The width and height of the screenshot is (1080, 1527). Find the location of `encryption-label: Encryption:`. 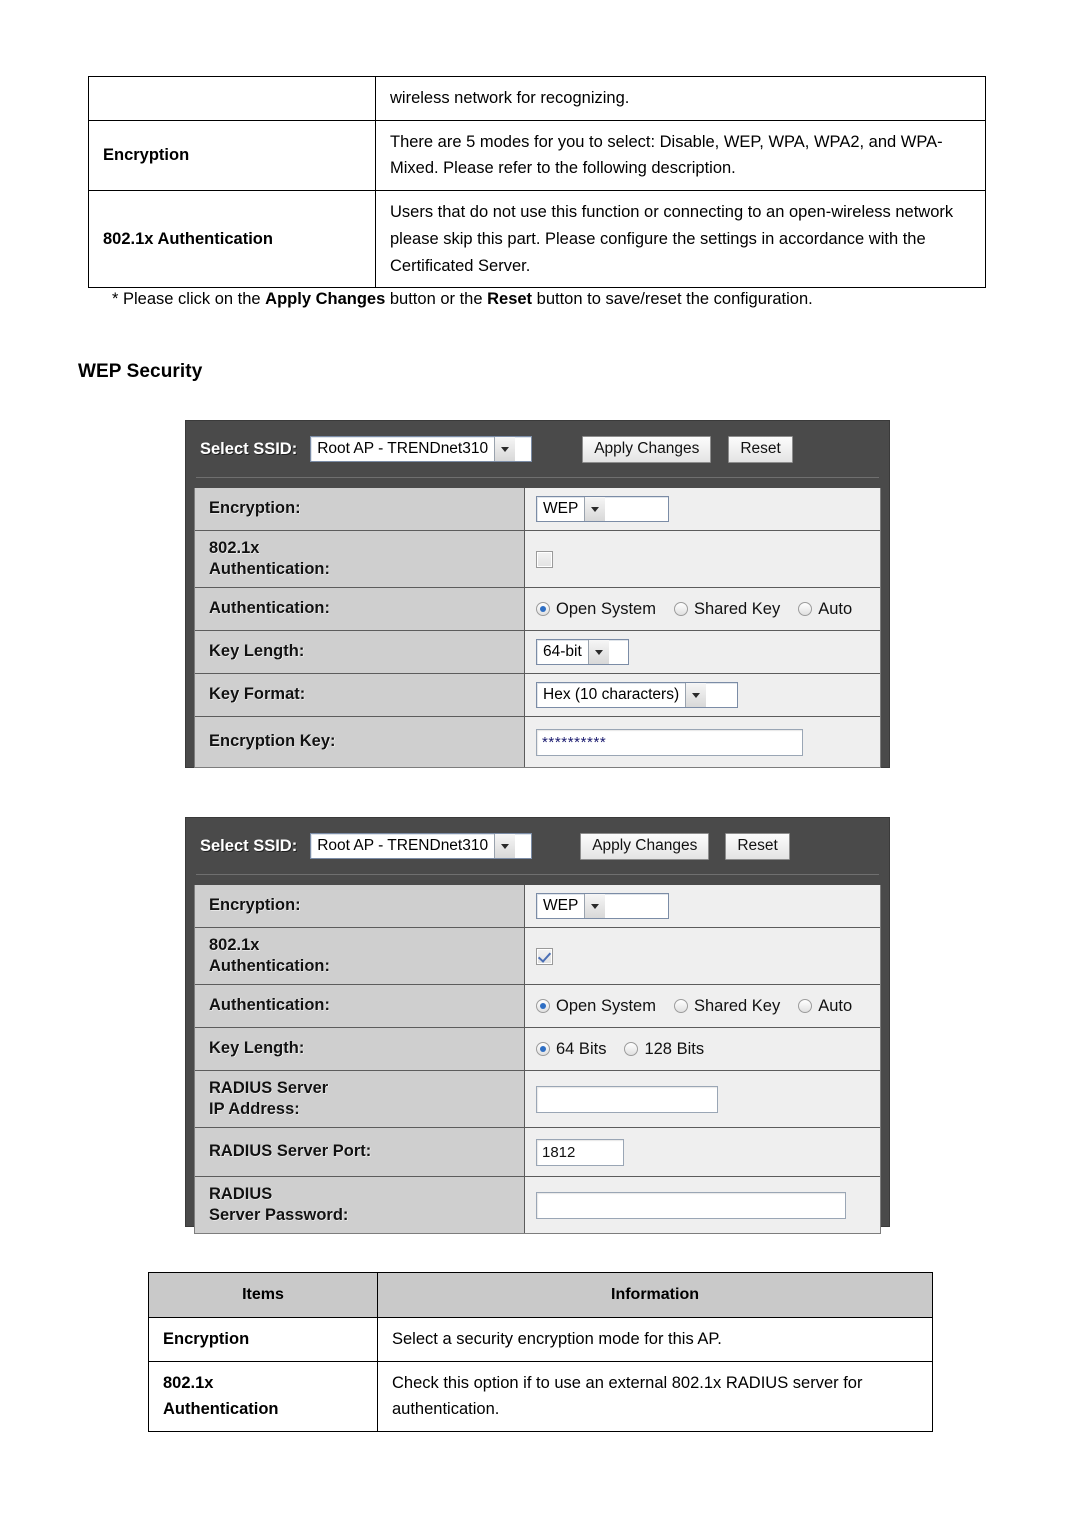

encryption-label: Encryption: is located at coordinates (255, 508).